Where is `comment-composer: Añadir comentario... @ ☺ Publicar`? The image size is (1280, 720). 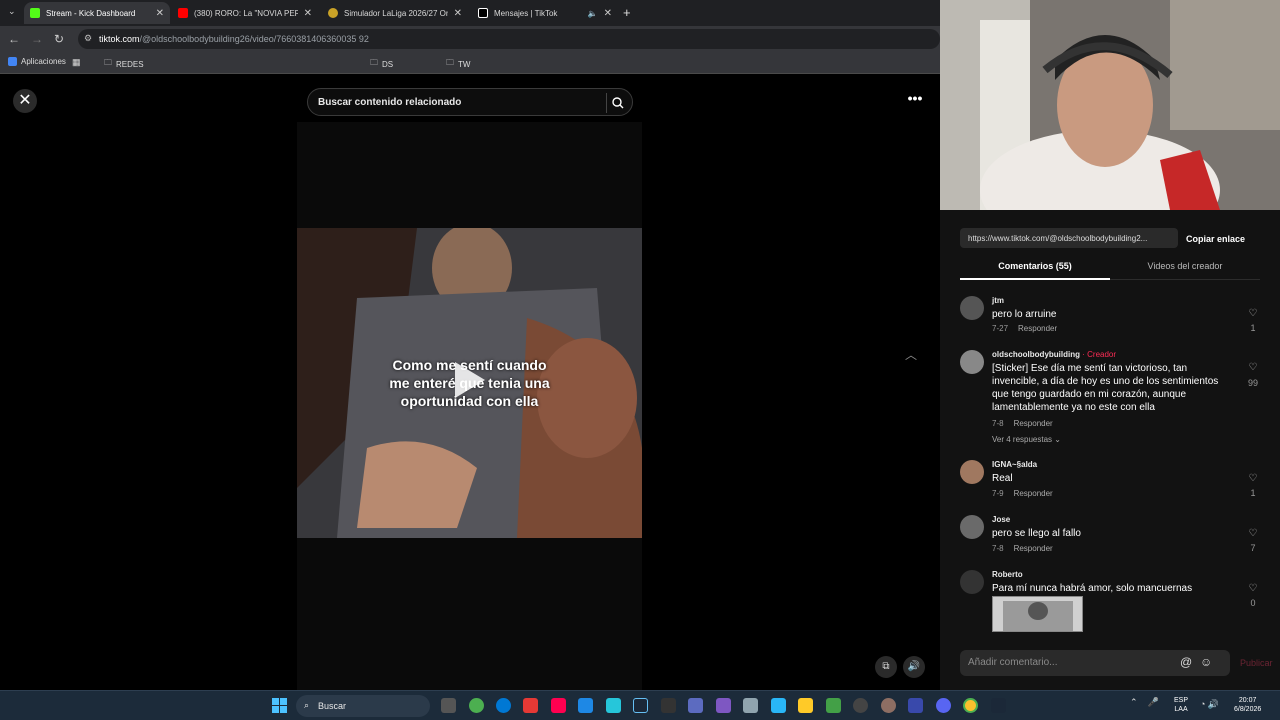
comment-composer: Añadir comentario... @ ☺ Publicar is located at coordinates (1116, 663).